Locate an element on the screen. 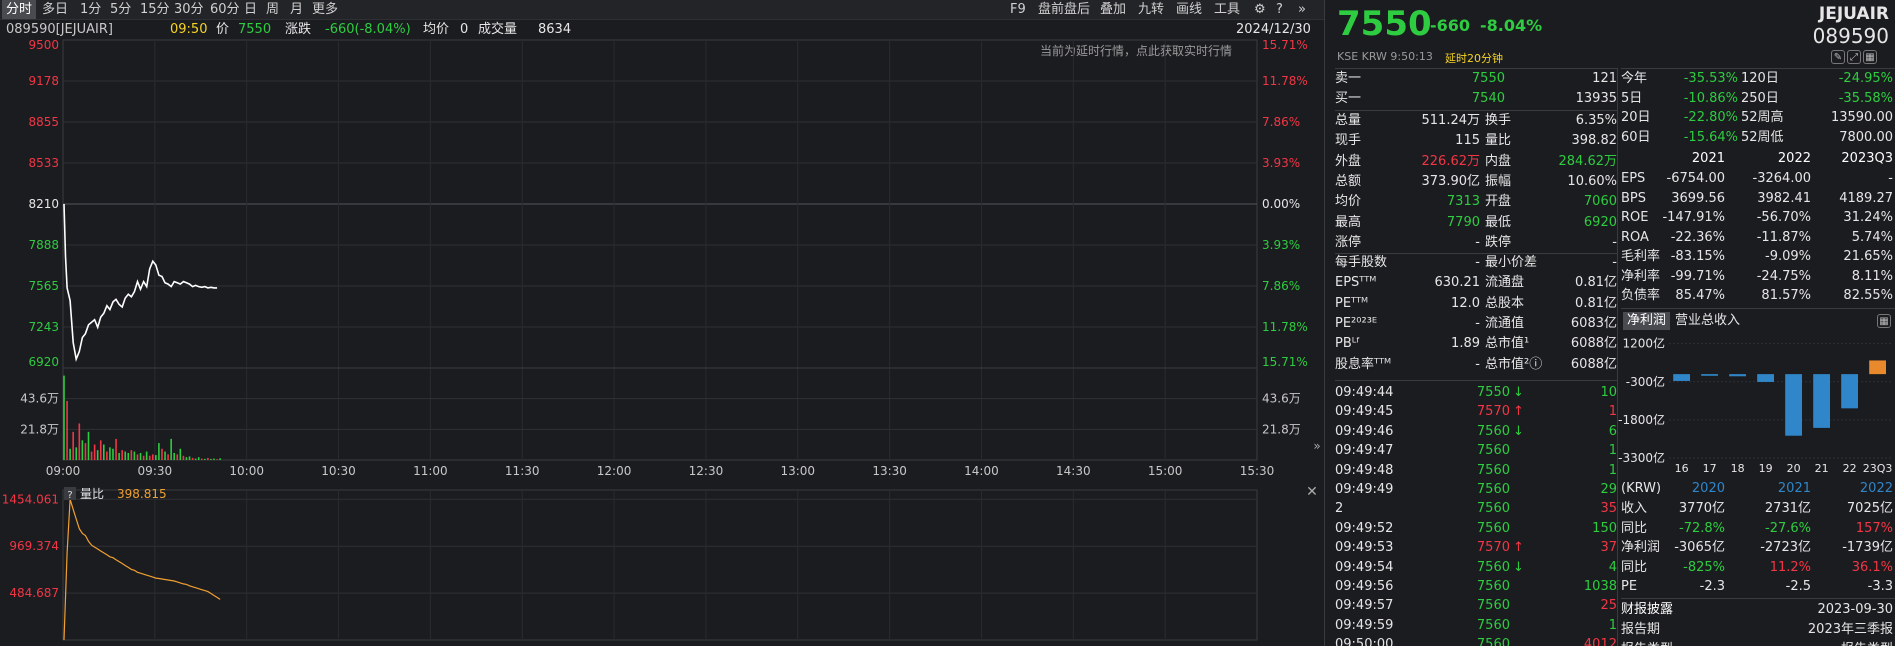 The height and width of the screenshot is (646, 1895). close-indicator-icon: ✕ is located at coordinates (1312, 492).